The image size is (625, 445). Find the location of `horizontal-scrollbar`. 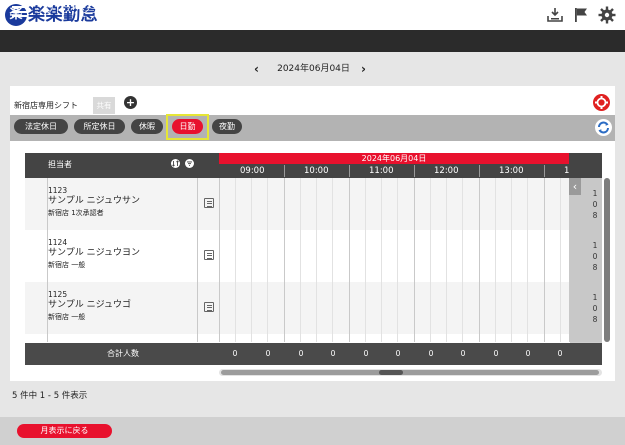

horizontal-scrollbar is located at coordinates (410, 372).